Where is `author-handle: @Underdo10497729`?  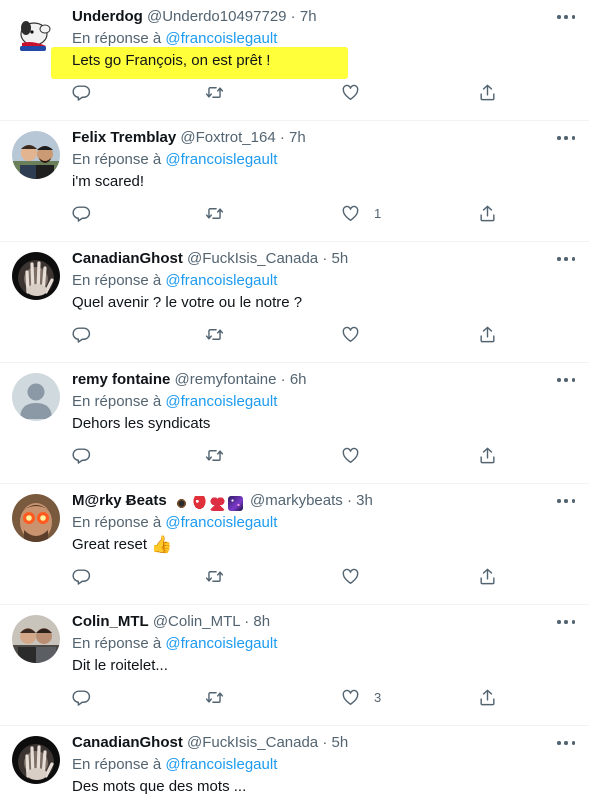 author-handle: @Underdo10497729 is located at coordinates (217, 16).